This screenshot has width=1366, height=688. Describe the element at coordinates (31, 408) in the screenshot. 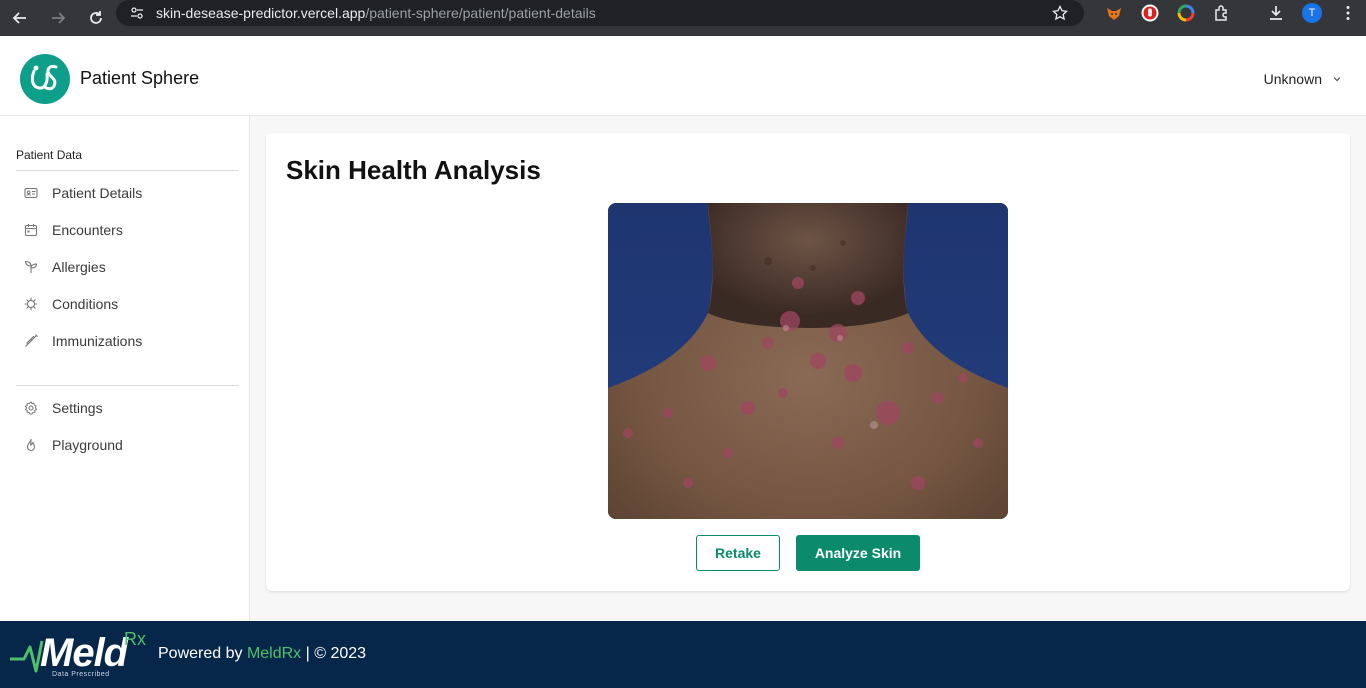

I see `gear-icon` at that location.